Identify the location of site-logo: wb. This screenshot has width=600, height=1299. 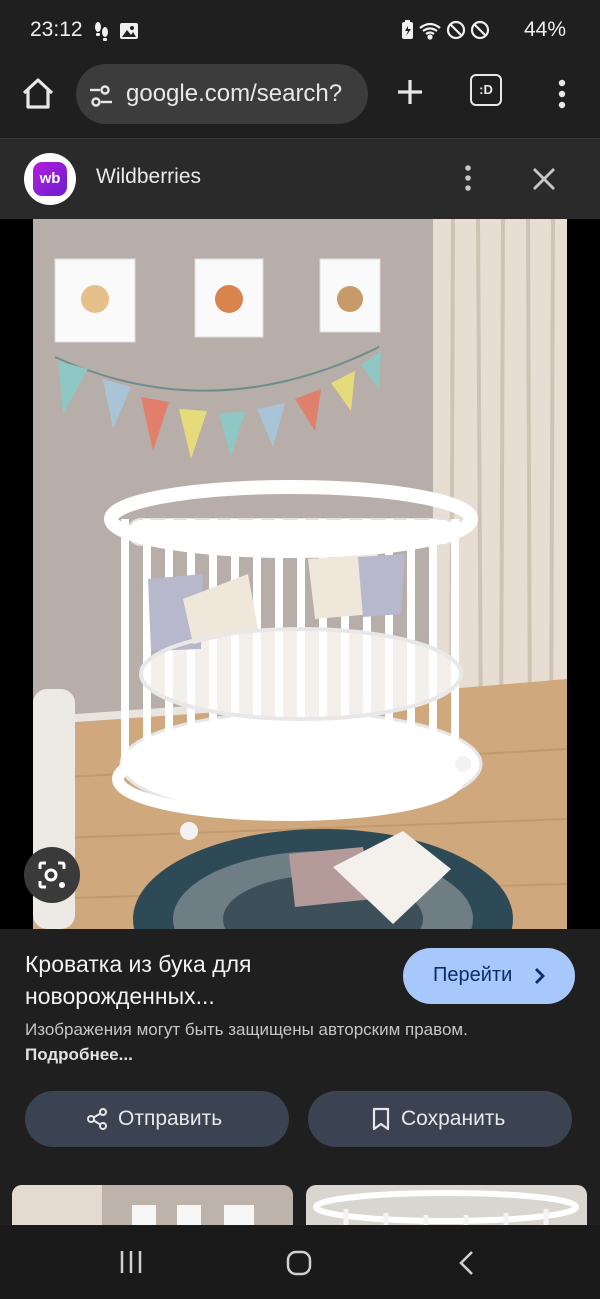
(50, 179).